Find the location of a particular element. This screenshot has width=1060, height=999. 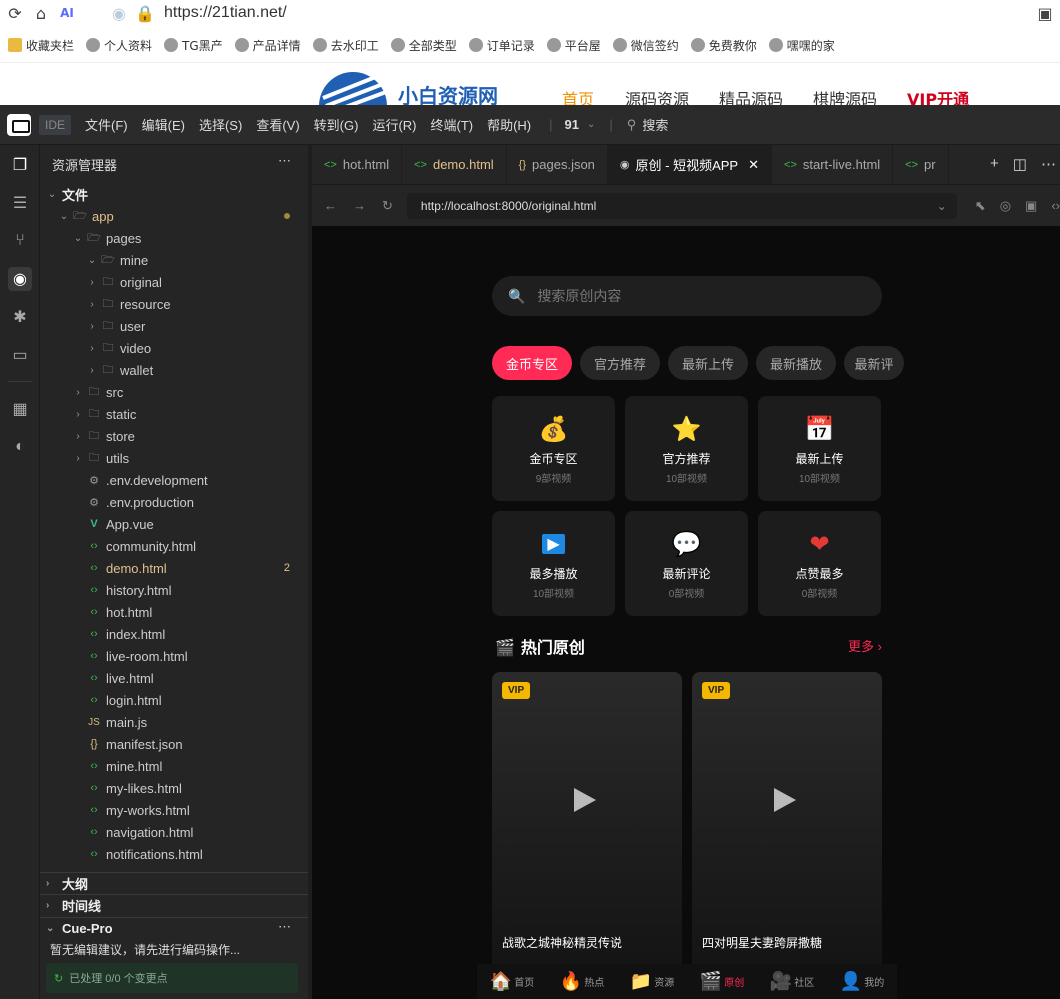

tree-item: ⌄ 🗁 app is located at coordinates (174, 216).